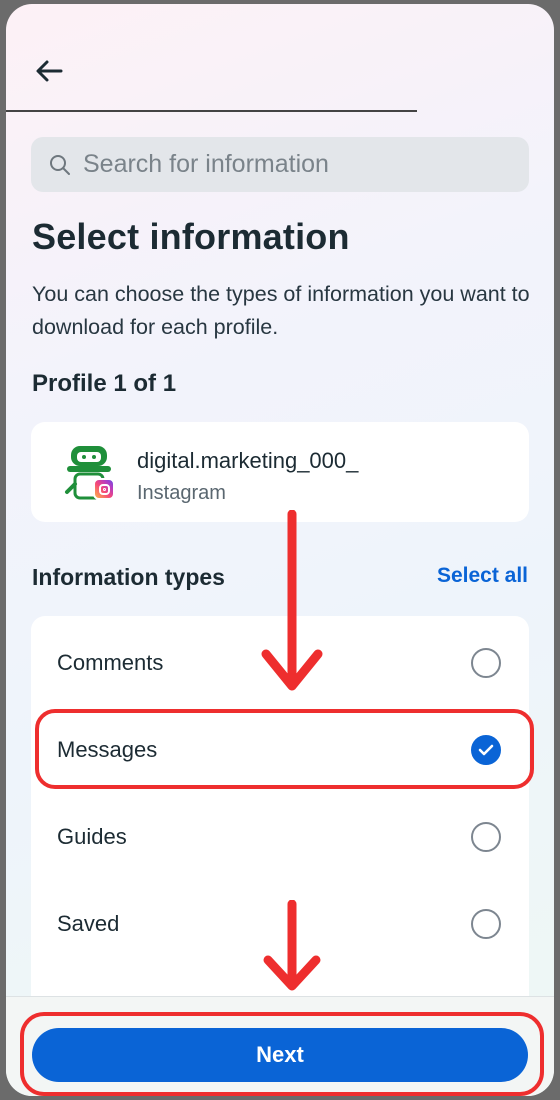 The image size is (560, 1100). I want to click on list-item-comments: Comments, so click(280, 663).